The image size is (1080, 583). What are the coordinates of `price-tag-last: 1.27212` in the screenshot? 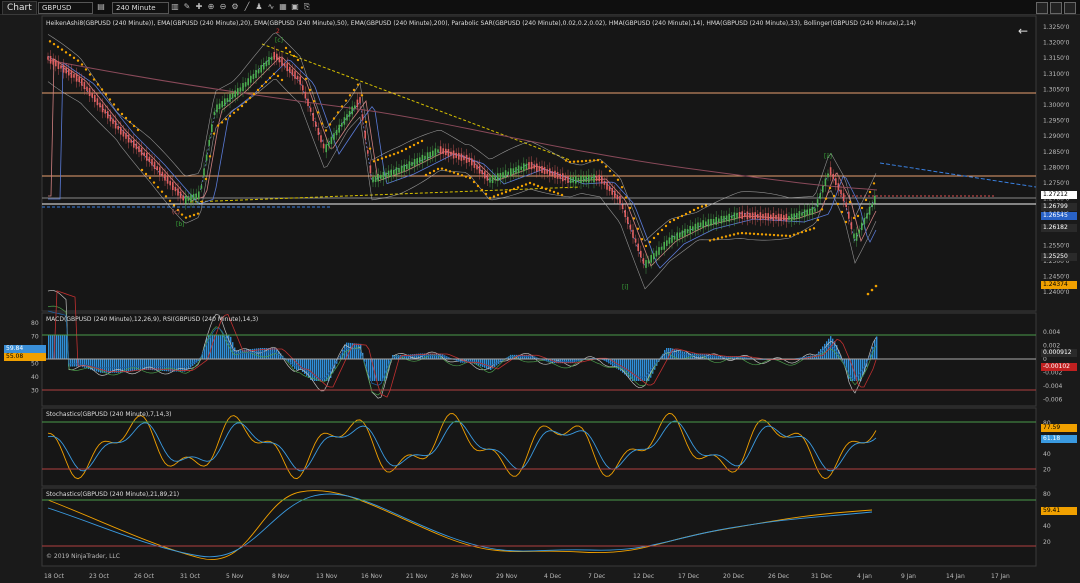 It's located at (1059, 195).